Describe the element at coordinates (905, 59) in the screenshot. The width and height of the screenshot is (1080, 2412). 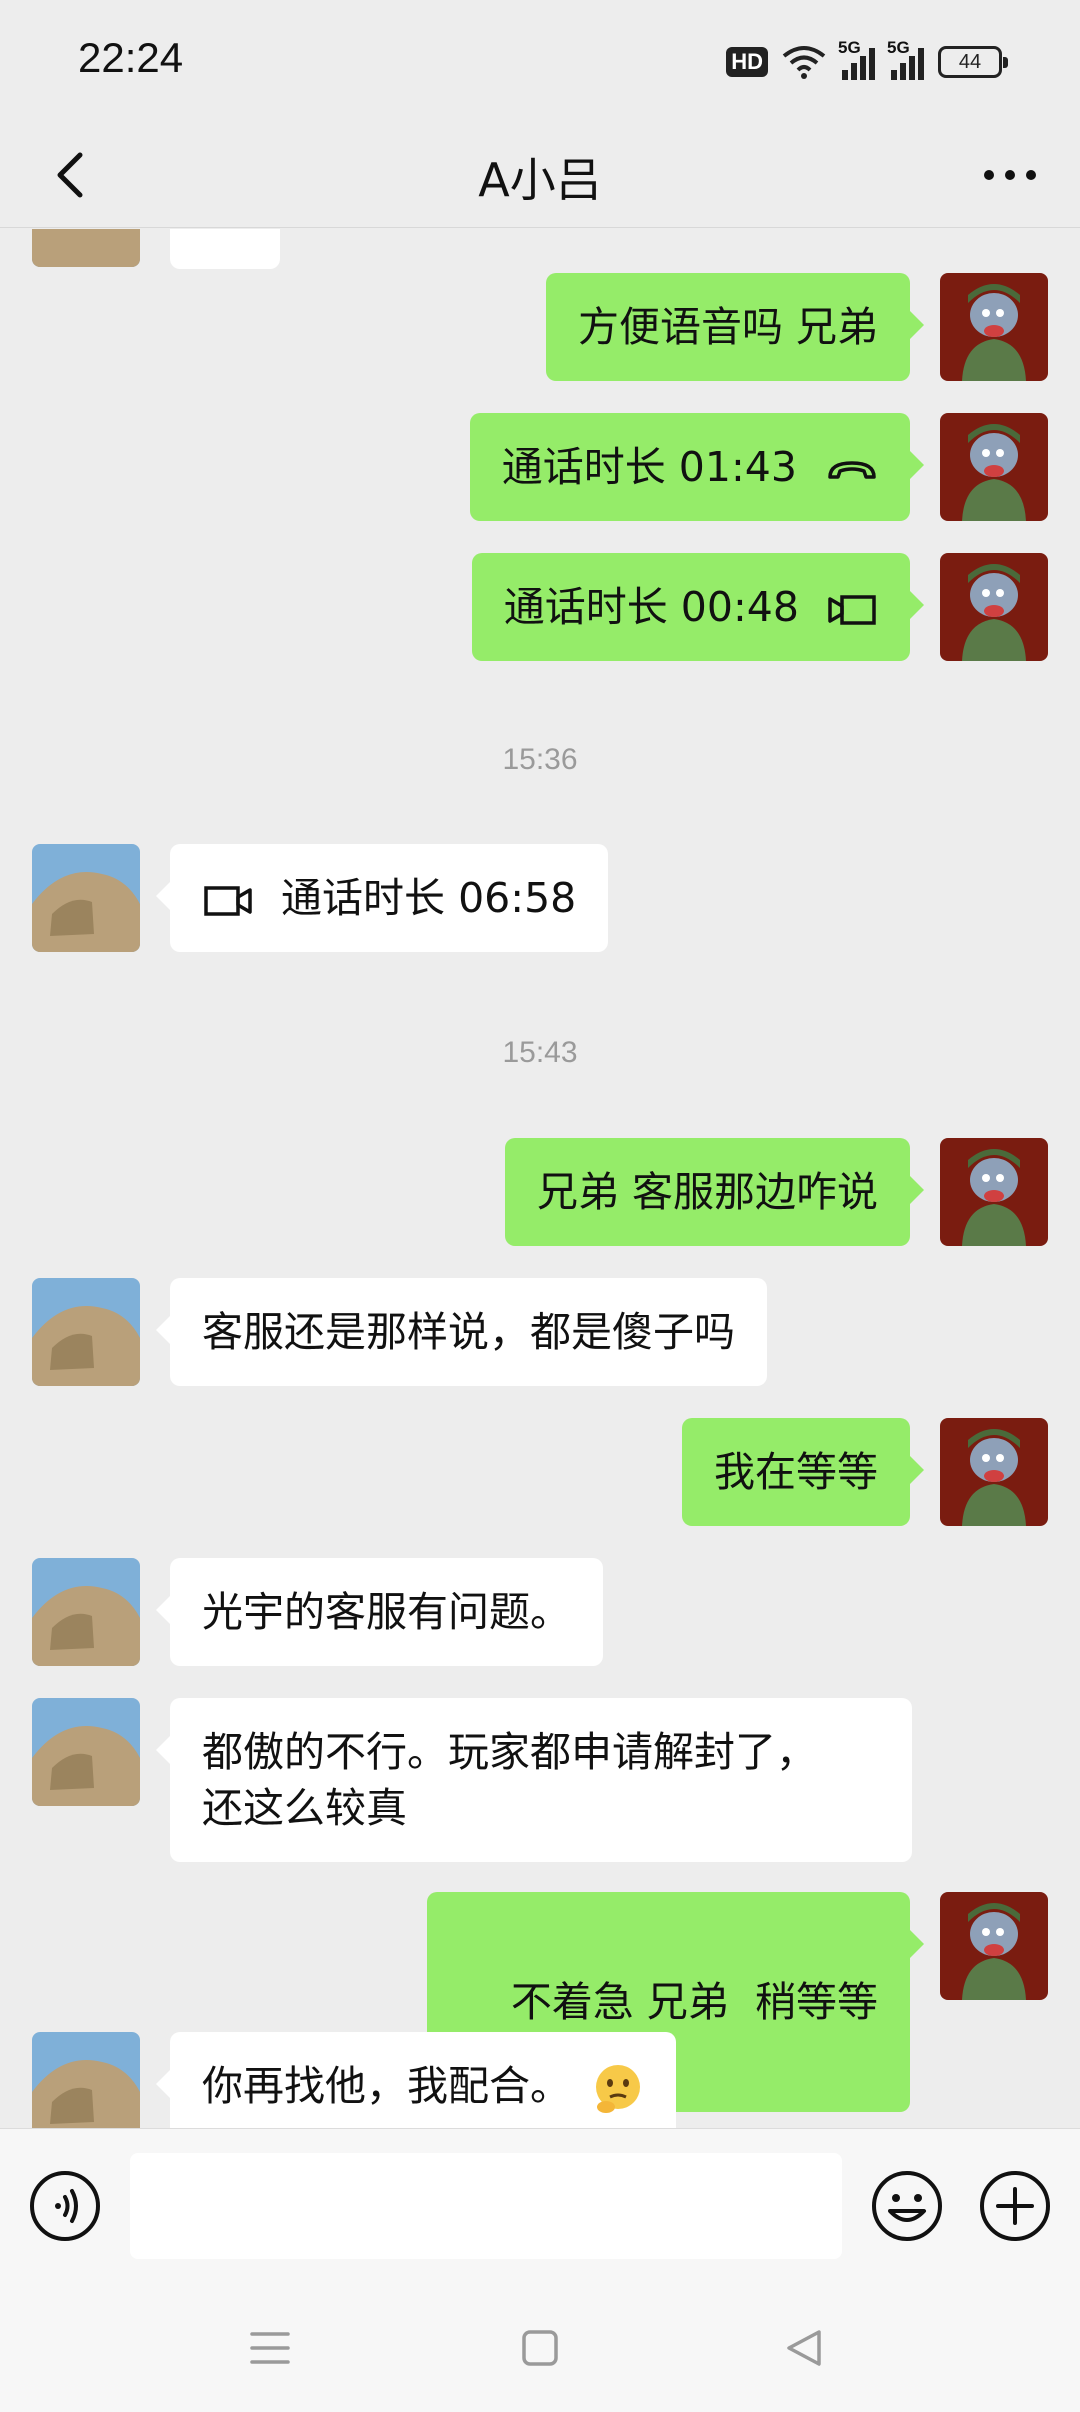
I see `signal-icon-2: 5G` at that location.